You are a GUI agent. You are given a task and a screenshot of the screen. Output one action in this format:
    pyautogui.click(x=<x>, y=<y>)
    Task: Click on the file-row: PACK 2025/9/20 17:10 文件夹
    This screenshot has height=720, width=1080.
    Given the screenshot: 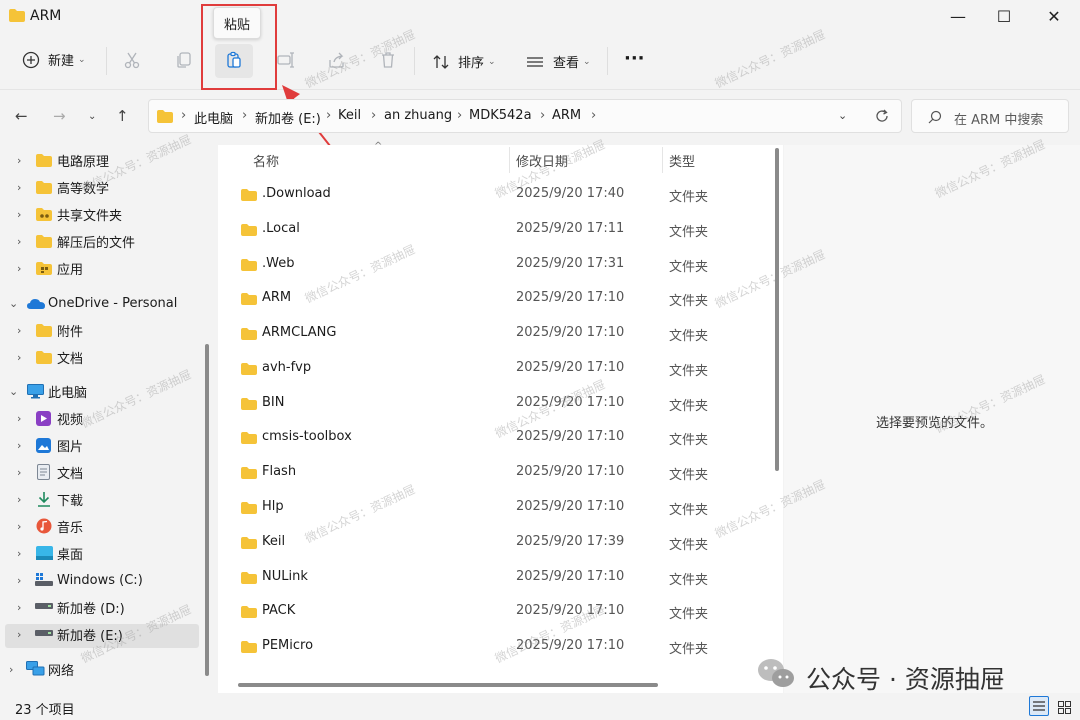 What is the action you would take?
    pyautogui.click(x=494, y=611)
    